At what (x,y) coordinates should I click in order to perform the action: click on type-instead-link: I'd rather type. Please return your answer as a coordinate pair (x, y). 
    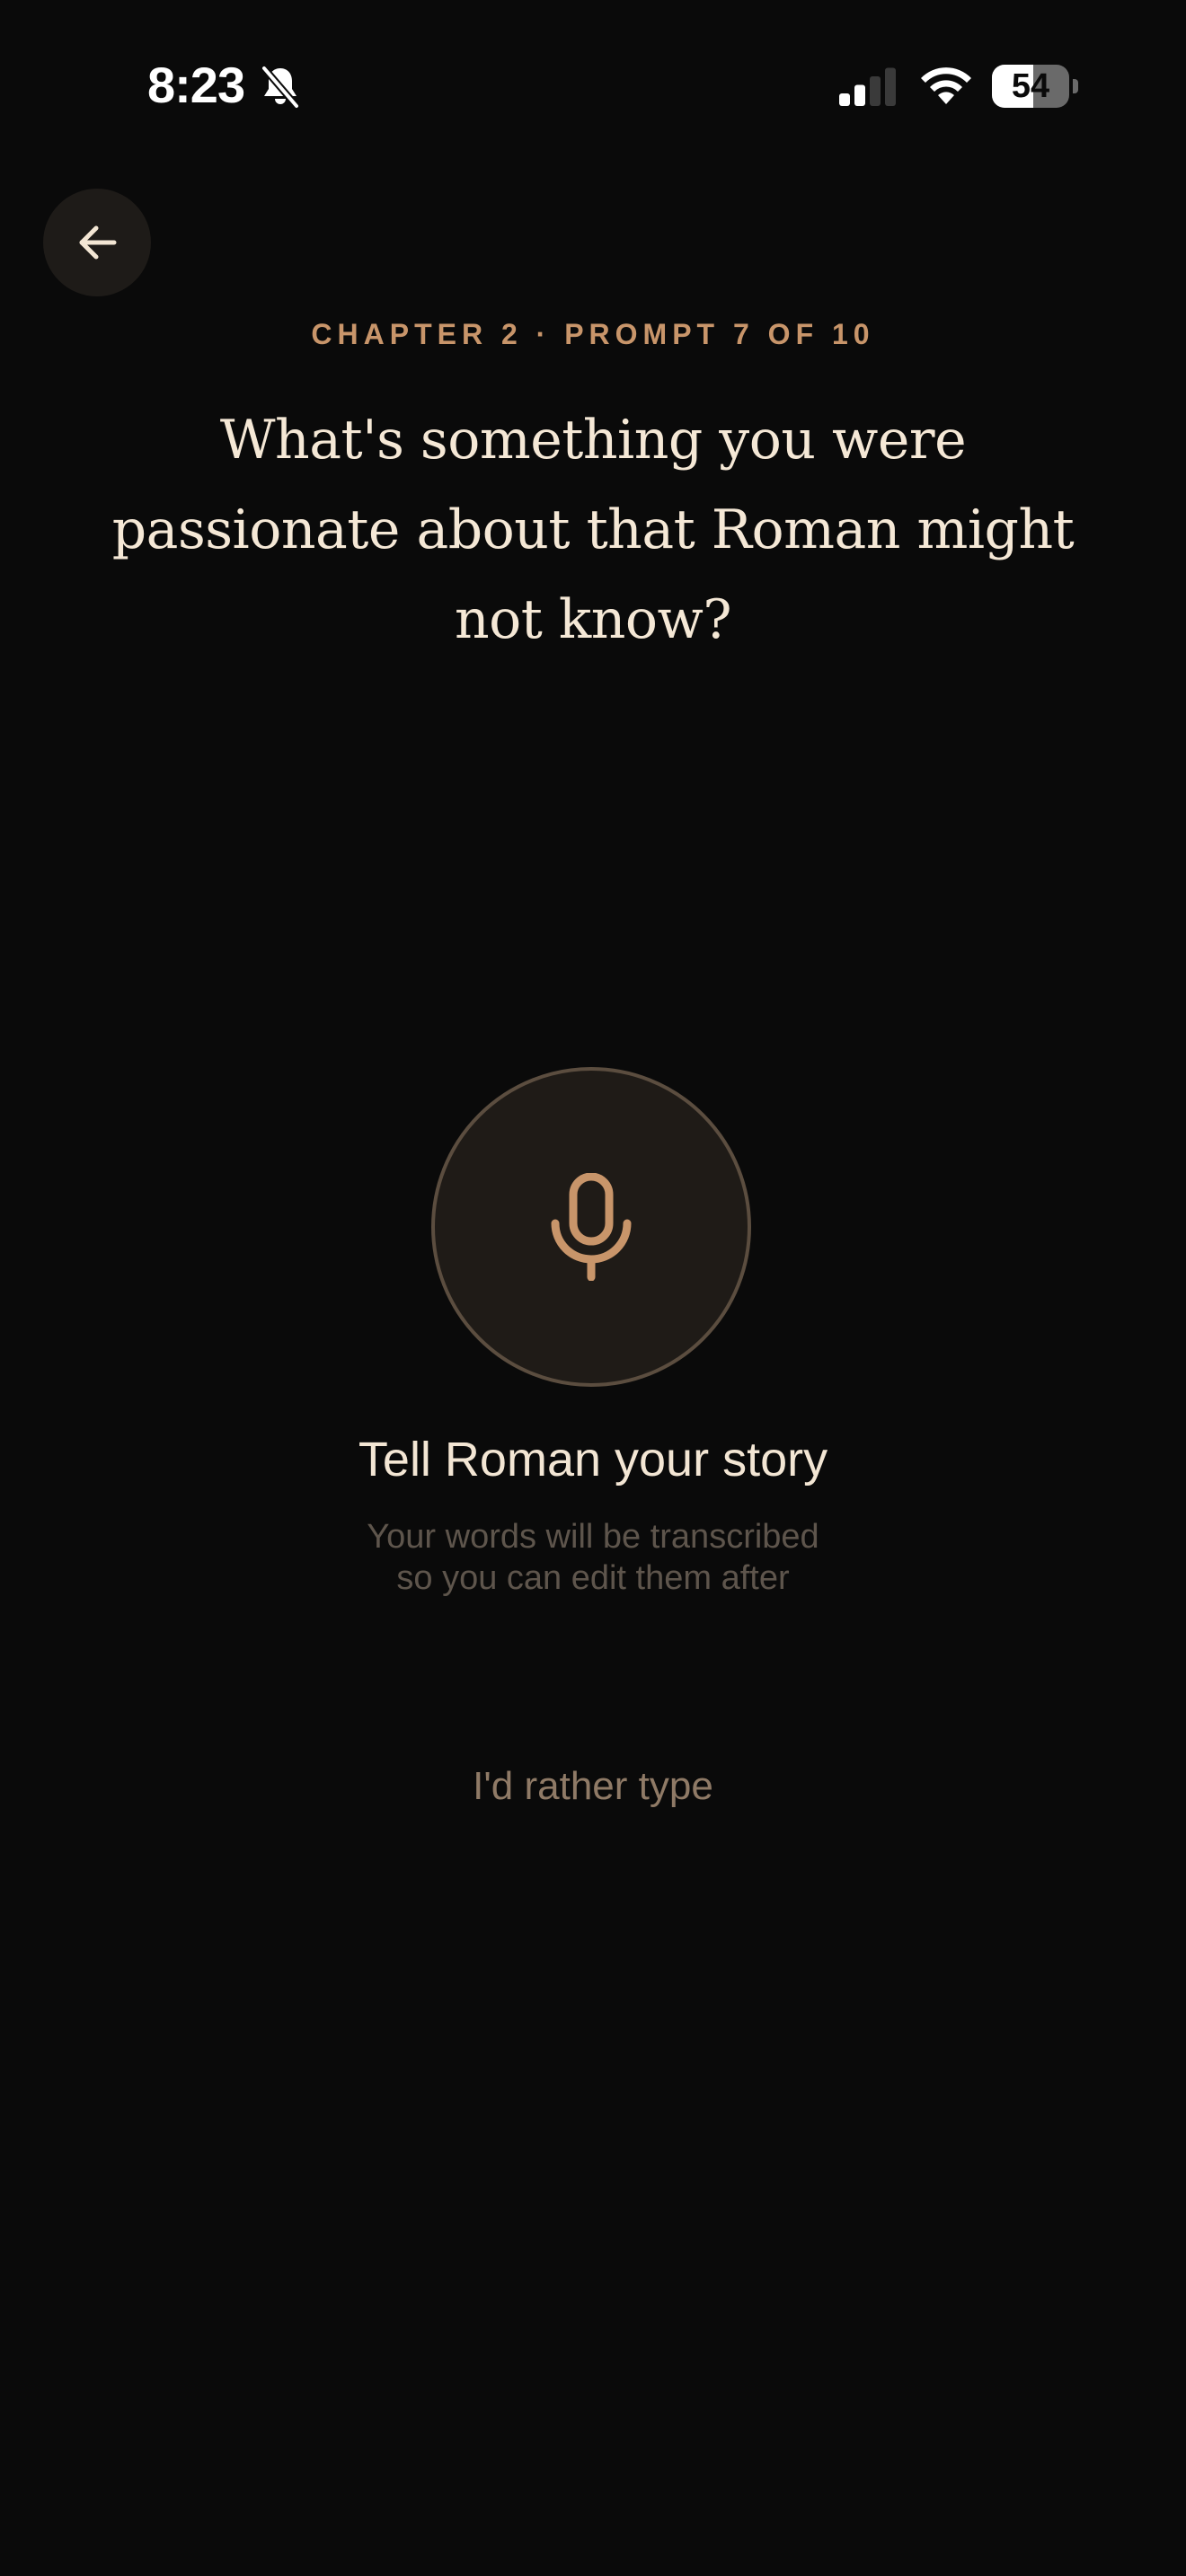
    Looking at the image, I should click on (593, 1786).